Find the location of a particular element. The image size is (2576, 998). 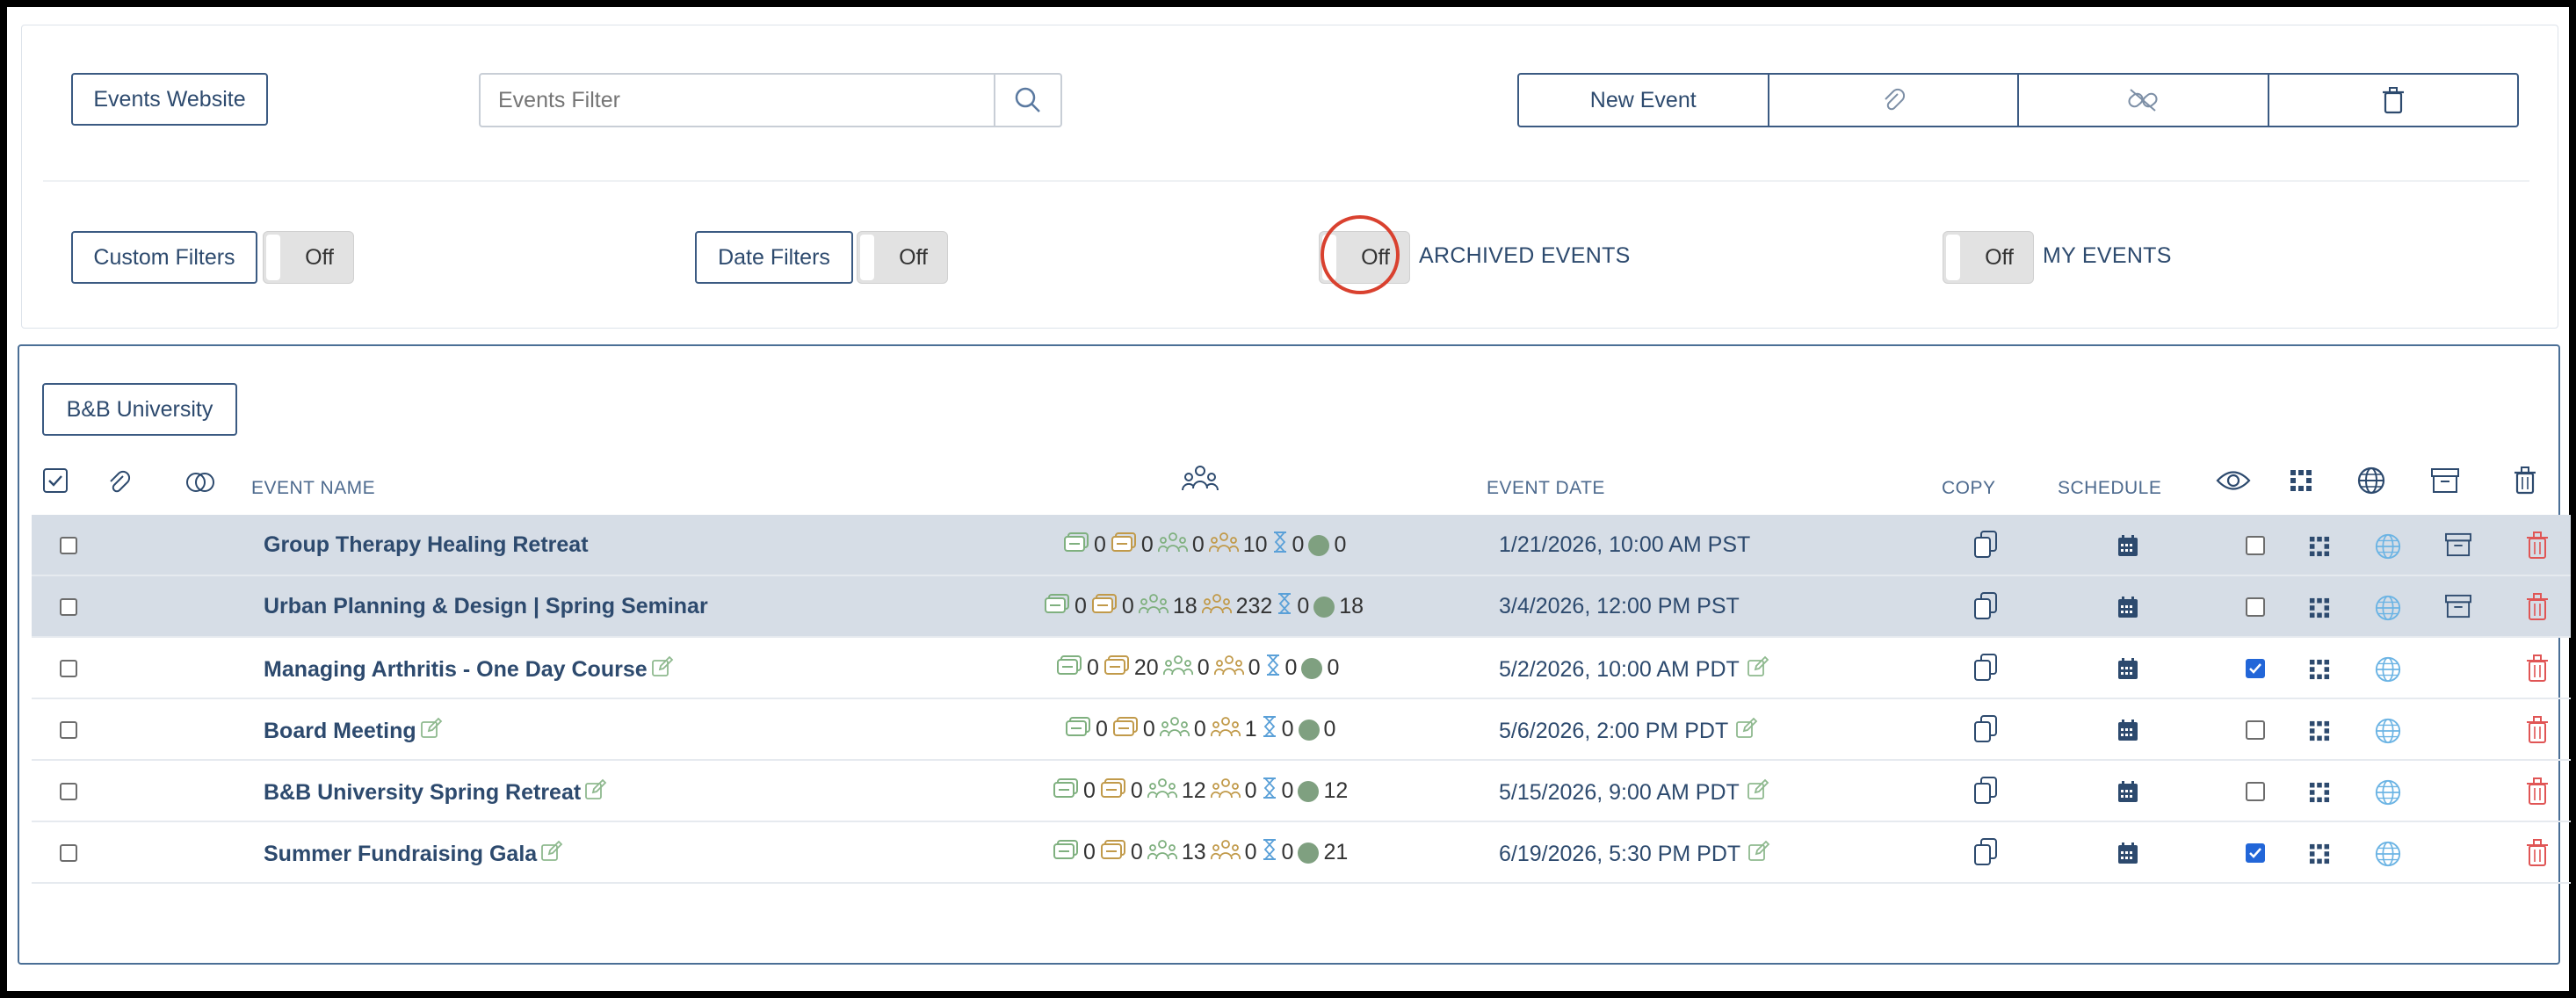

qr-header is located at coordinates (2301, 480).